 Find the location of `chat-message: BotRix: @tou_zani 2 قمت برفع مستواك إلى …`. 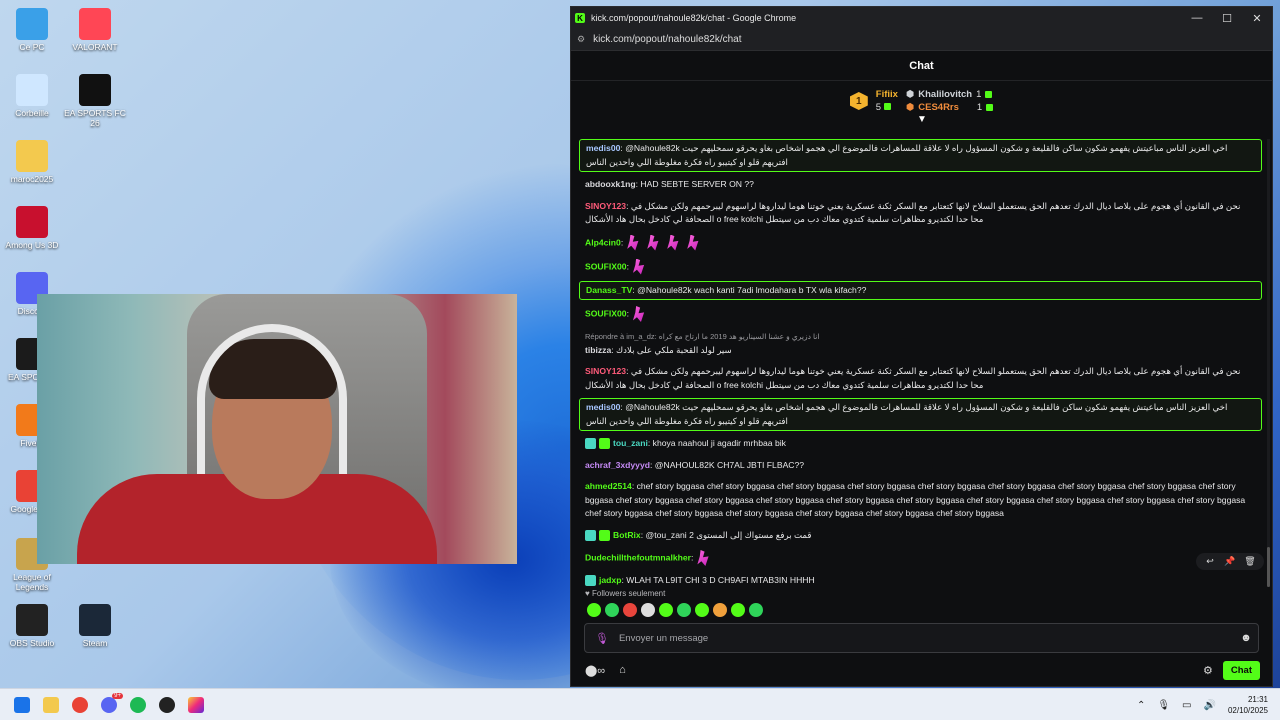

chat-message: BotRix: @tou_zani 2 قمت برفع مستواك إلى … is located at coordinates (920, 536).